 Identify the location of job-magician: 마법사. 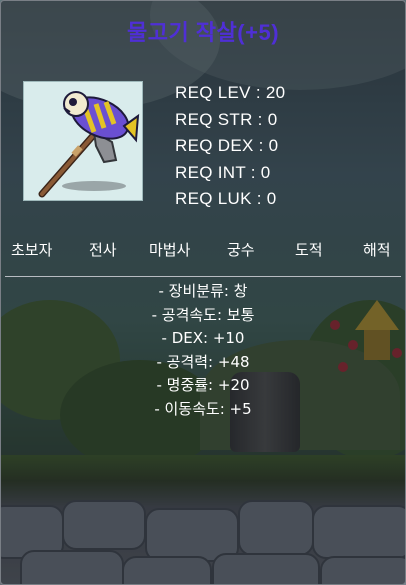
(170, 250).